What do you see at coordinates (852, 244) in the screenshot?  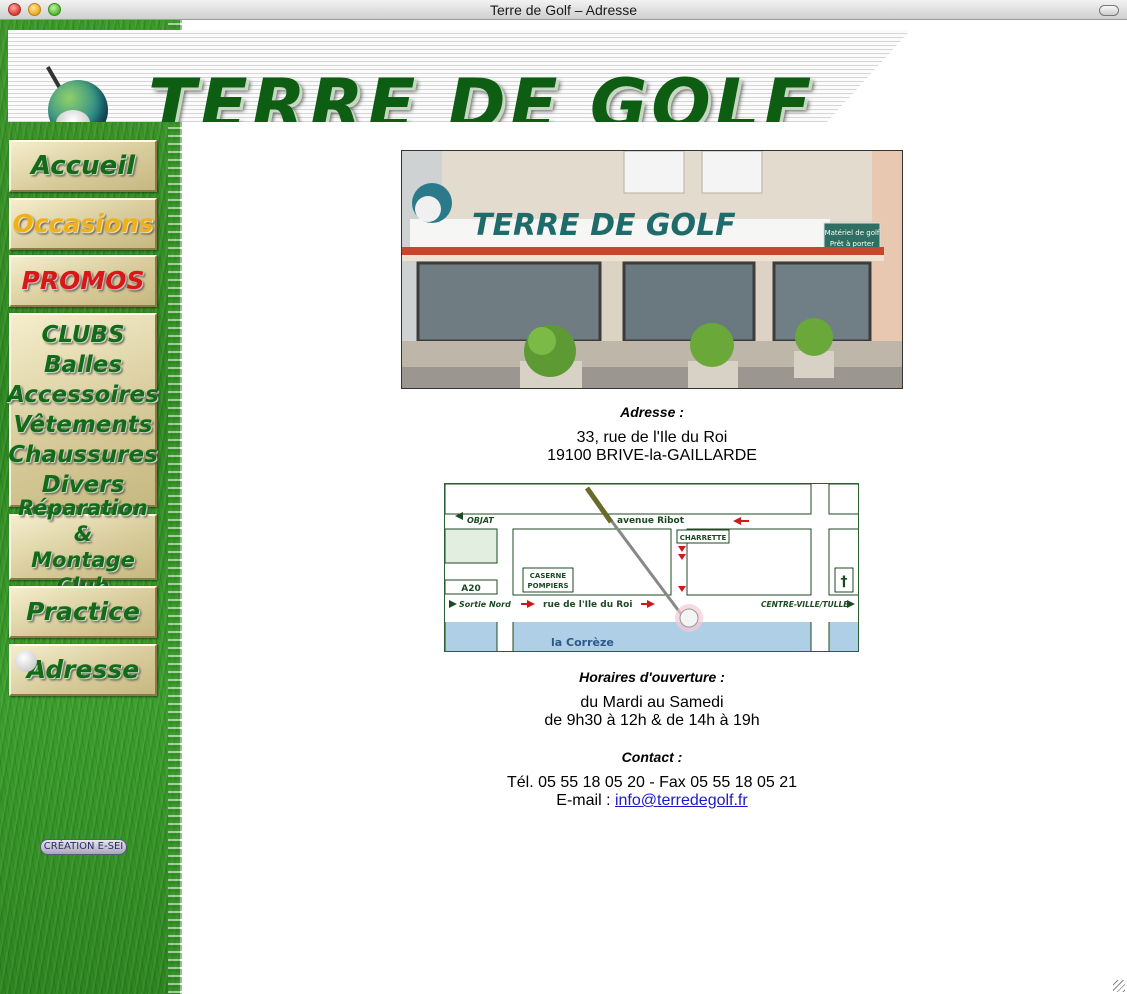 I see `storefront-sign-small-2: Prêt à porter` at bounding box center [852, 244].